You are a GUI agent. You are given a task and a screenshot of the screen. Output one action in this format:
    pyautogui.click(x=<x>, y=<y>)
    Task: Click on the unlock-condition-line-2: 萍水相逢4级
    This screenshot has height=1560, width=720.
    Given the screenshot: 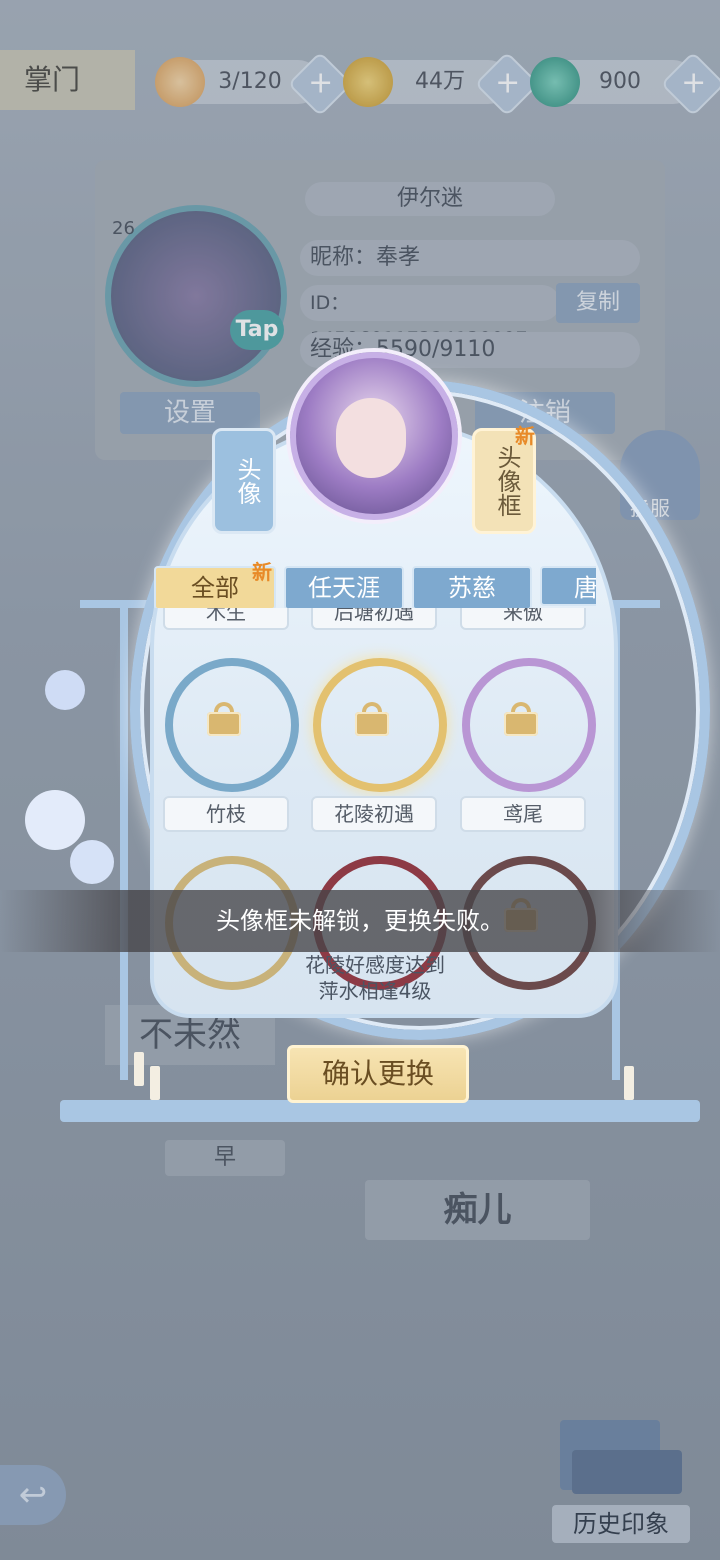 What is the action you would take?
    pyautogui.click(x=375, y=991)
    